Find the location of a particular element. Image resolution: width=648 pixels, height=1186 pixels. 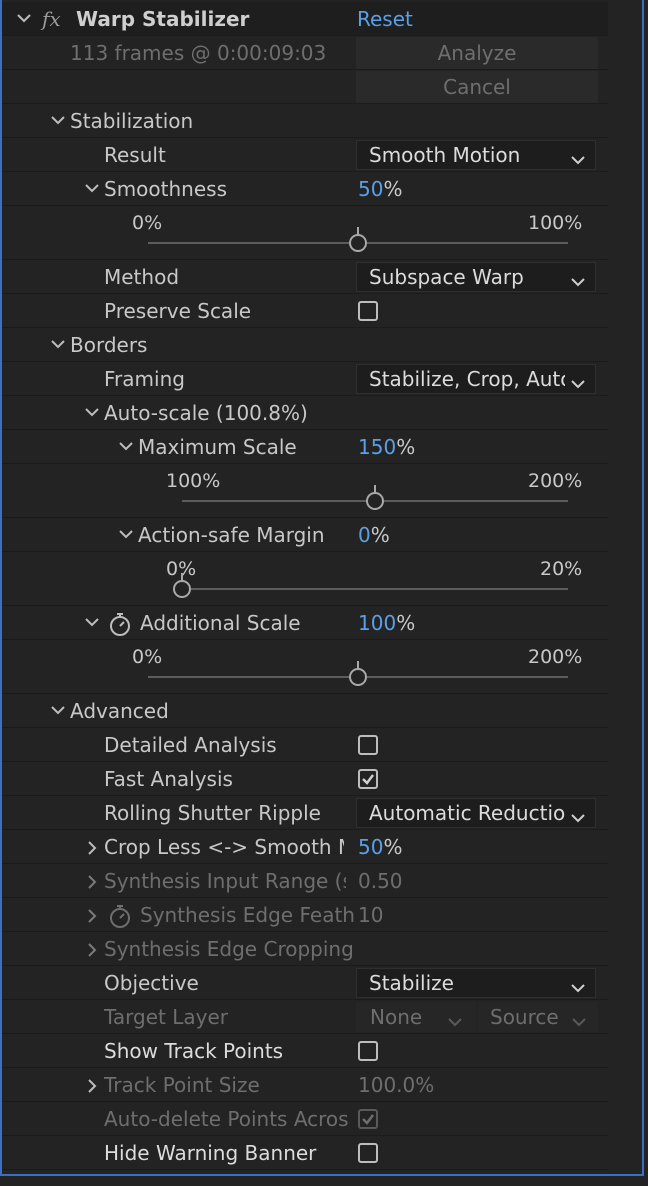

target-source-dropdown: Source is located at coordinates (538, 1017).